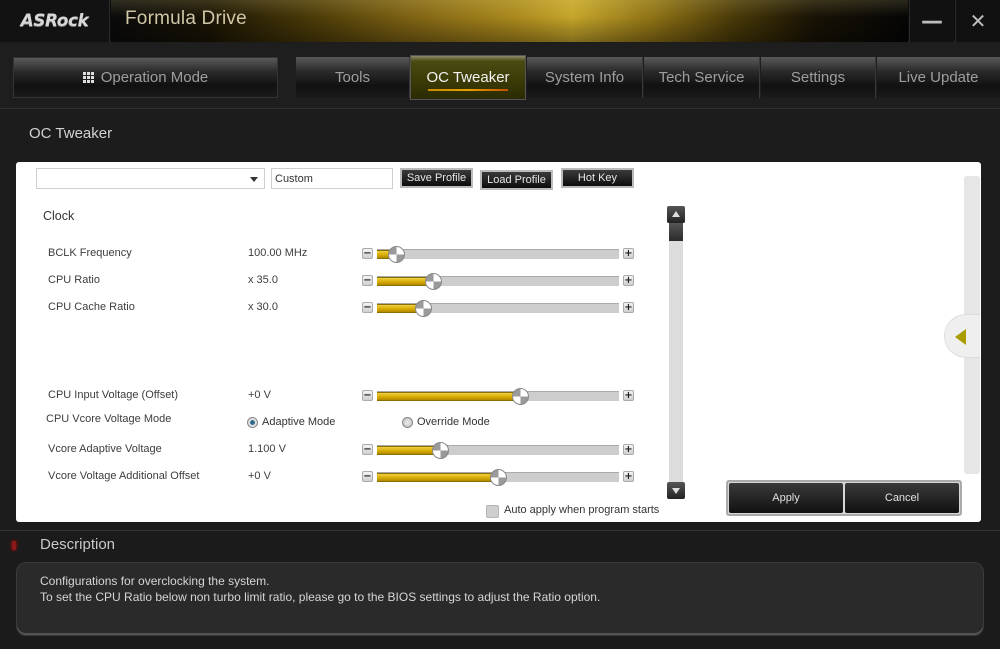 The height and width of the screenshot is (649, 1000). I want to click on vcore-voltage-mode-label: CPU Vcore Voltage Mode, so click(109, 419).